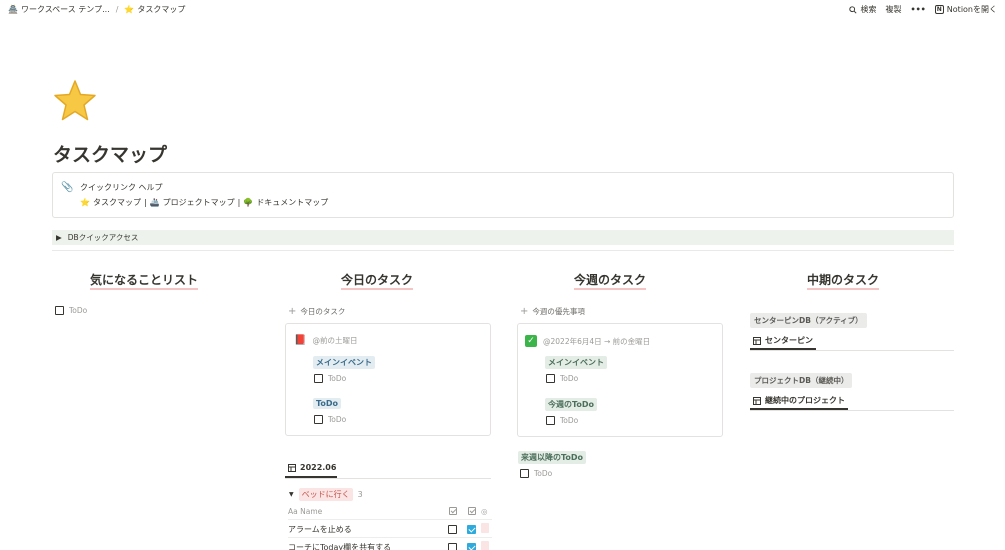  I want to click on column-title-text: 中期のタスク, so click(842, 281).